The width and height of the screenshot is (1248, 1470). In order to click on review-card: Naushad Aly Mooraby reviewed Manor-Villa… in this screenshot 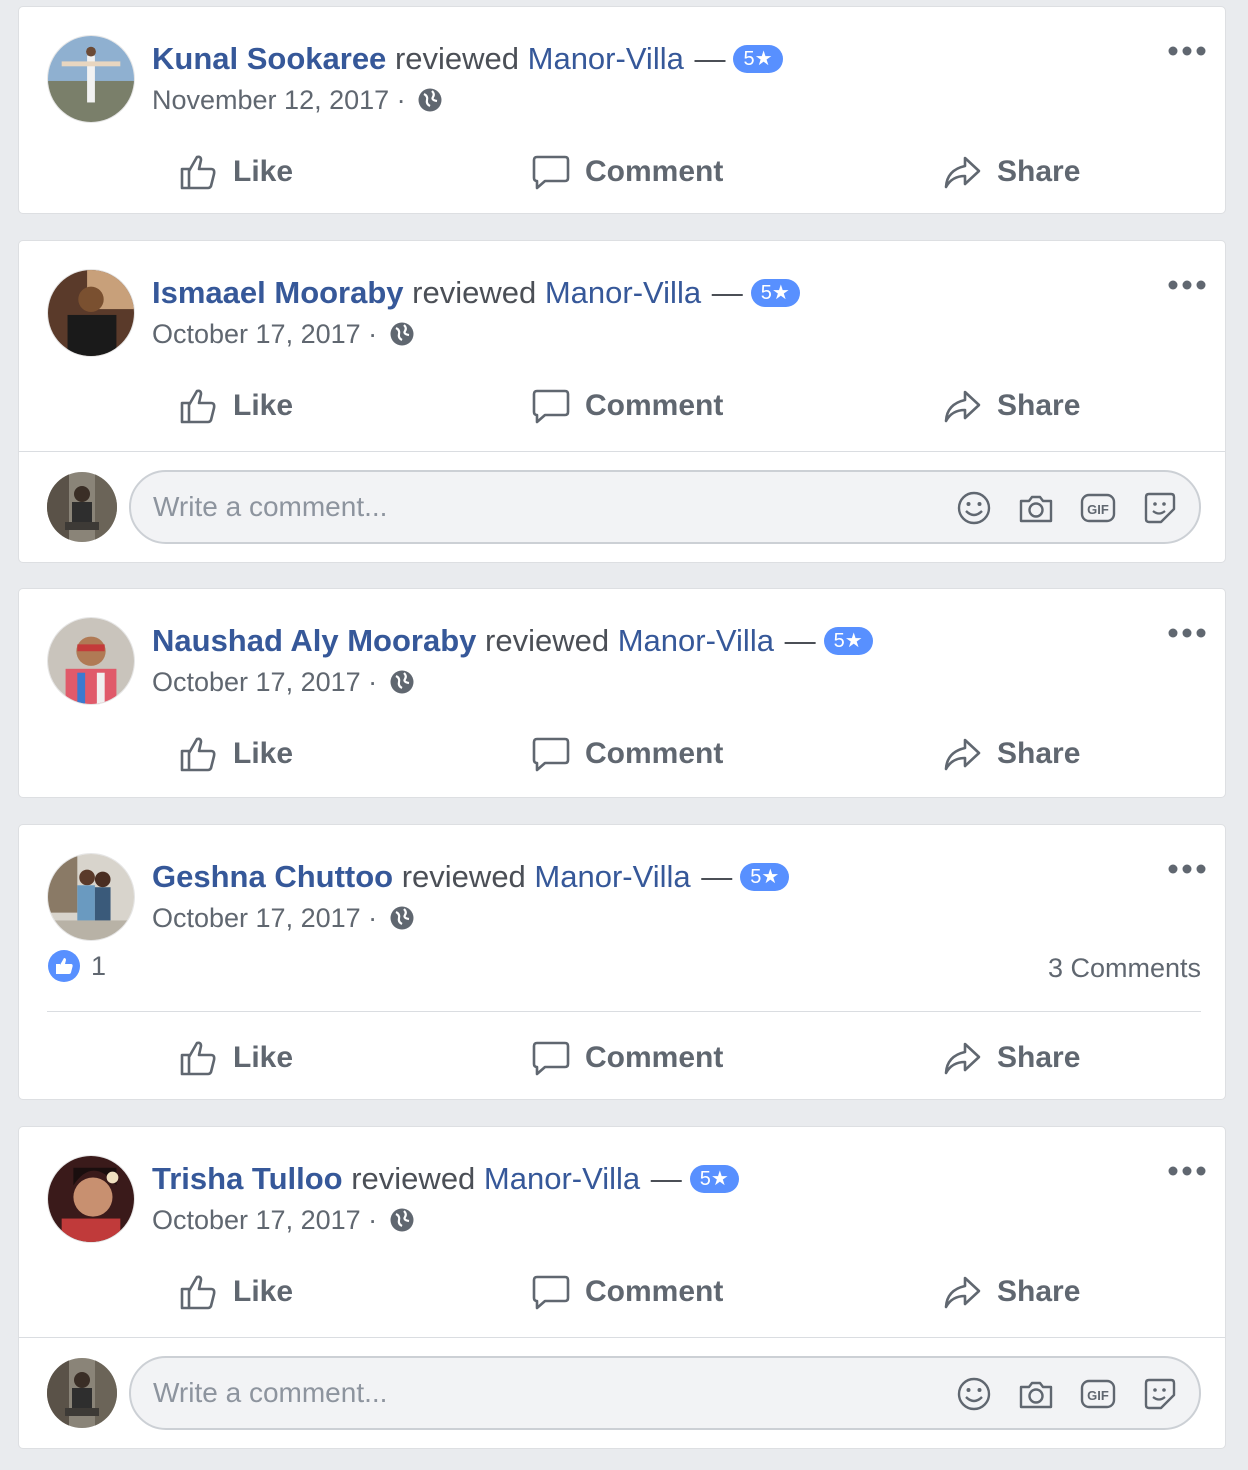, I will do `click(622, 693)`.